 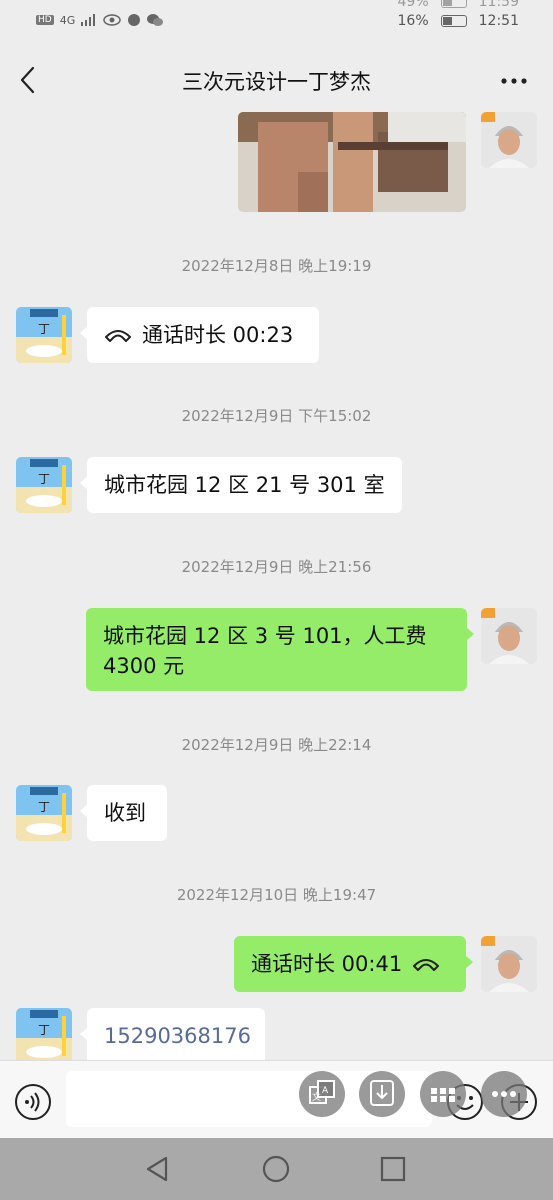 I want to click on call-row: 通话时长 00:23, so click(x=203, y=335).